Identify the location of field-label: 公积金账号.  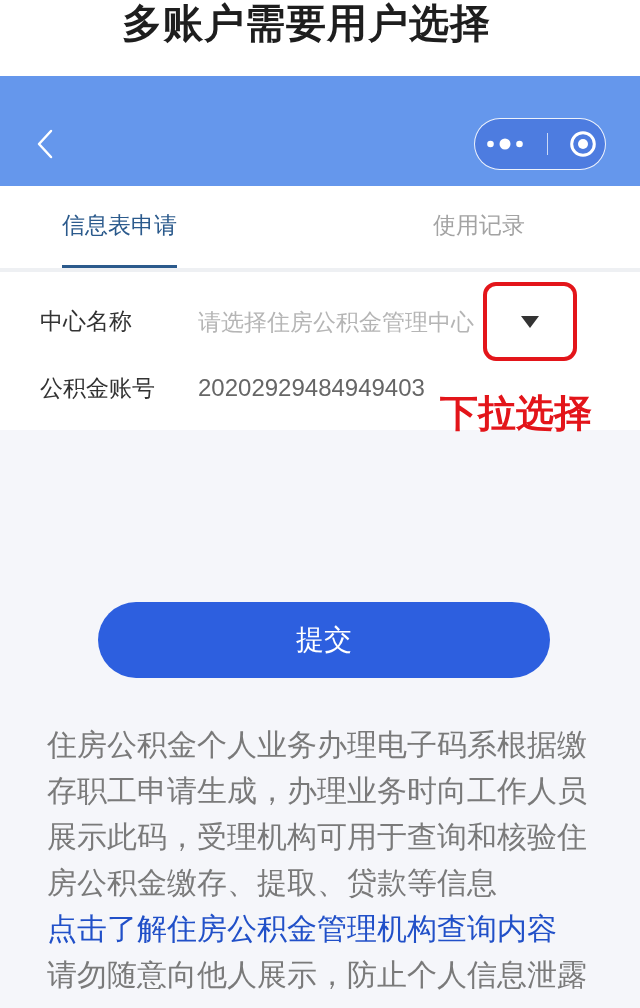
(98, 388).